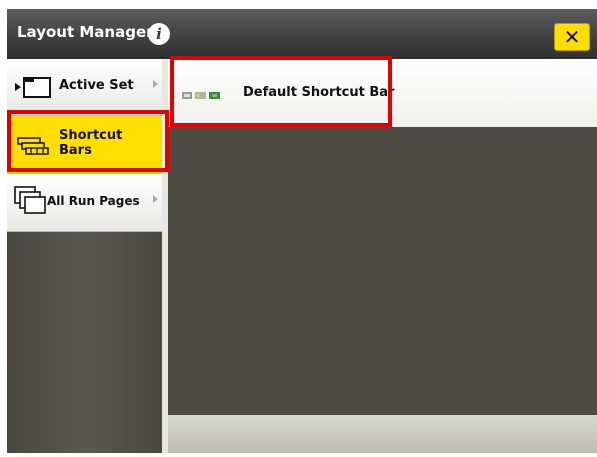 This screenshot has height=457, width=597. I want to click on sidebar-item-label: All Run Pages, so click(93, 201).